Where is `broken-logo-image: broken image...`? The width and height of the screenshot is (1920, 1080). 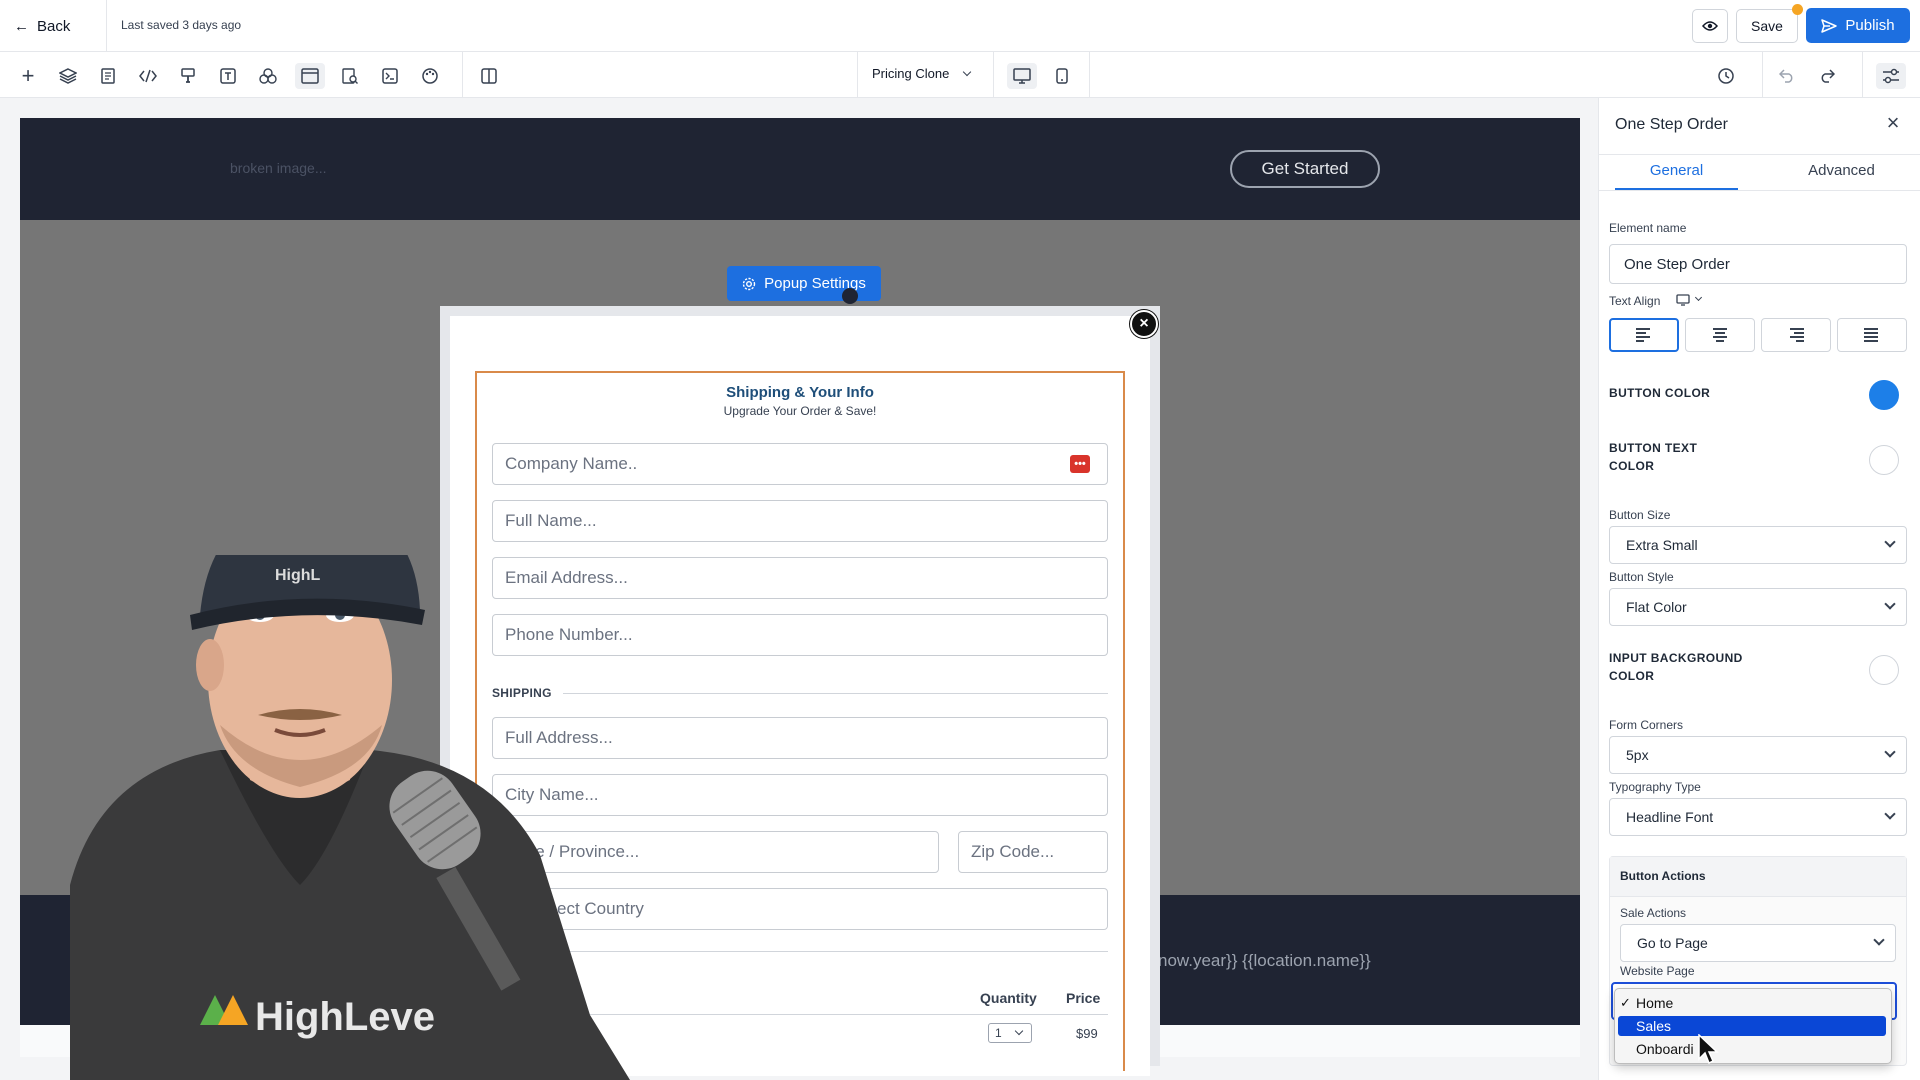 broken-logo-image: broken image... is located at coordinates (278, 168).